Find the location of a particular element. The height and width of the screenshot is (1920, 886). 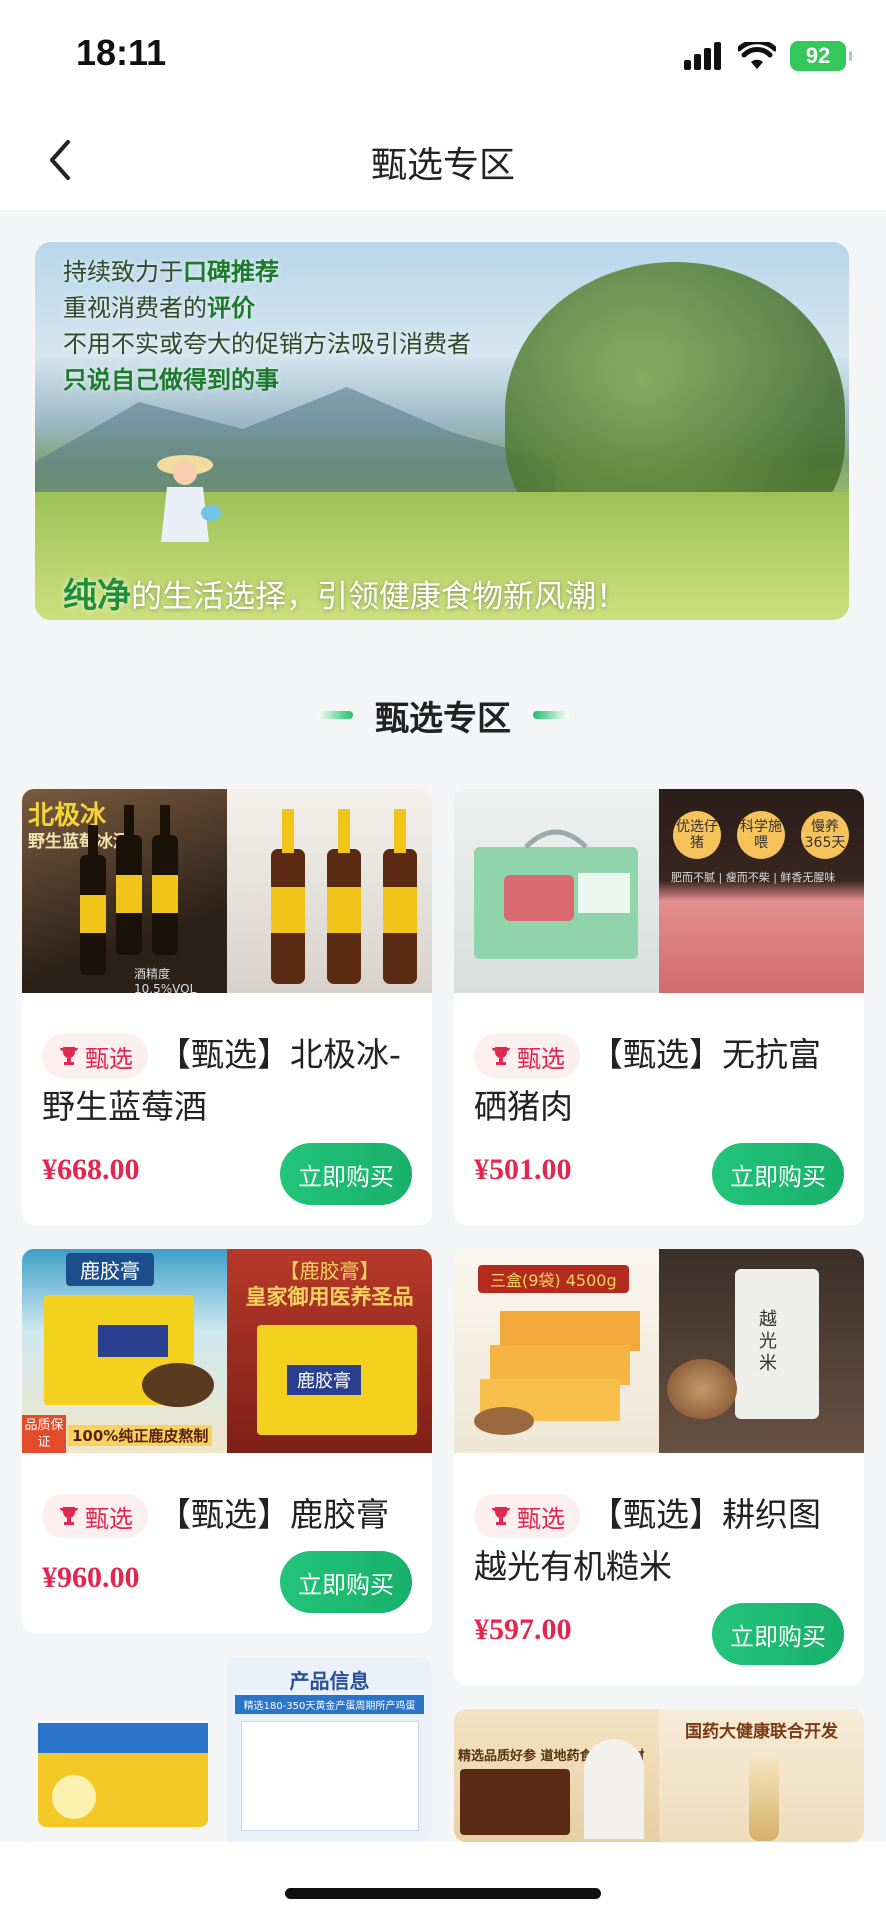

product-image-right: 越光米 is located at coordinates (761, 1351).